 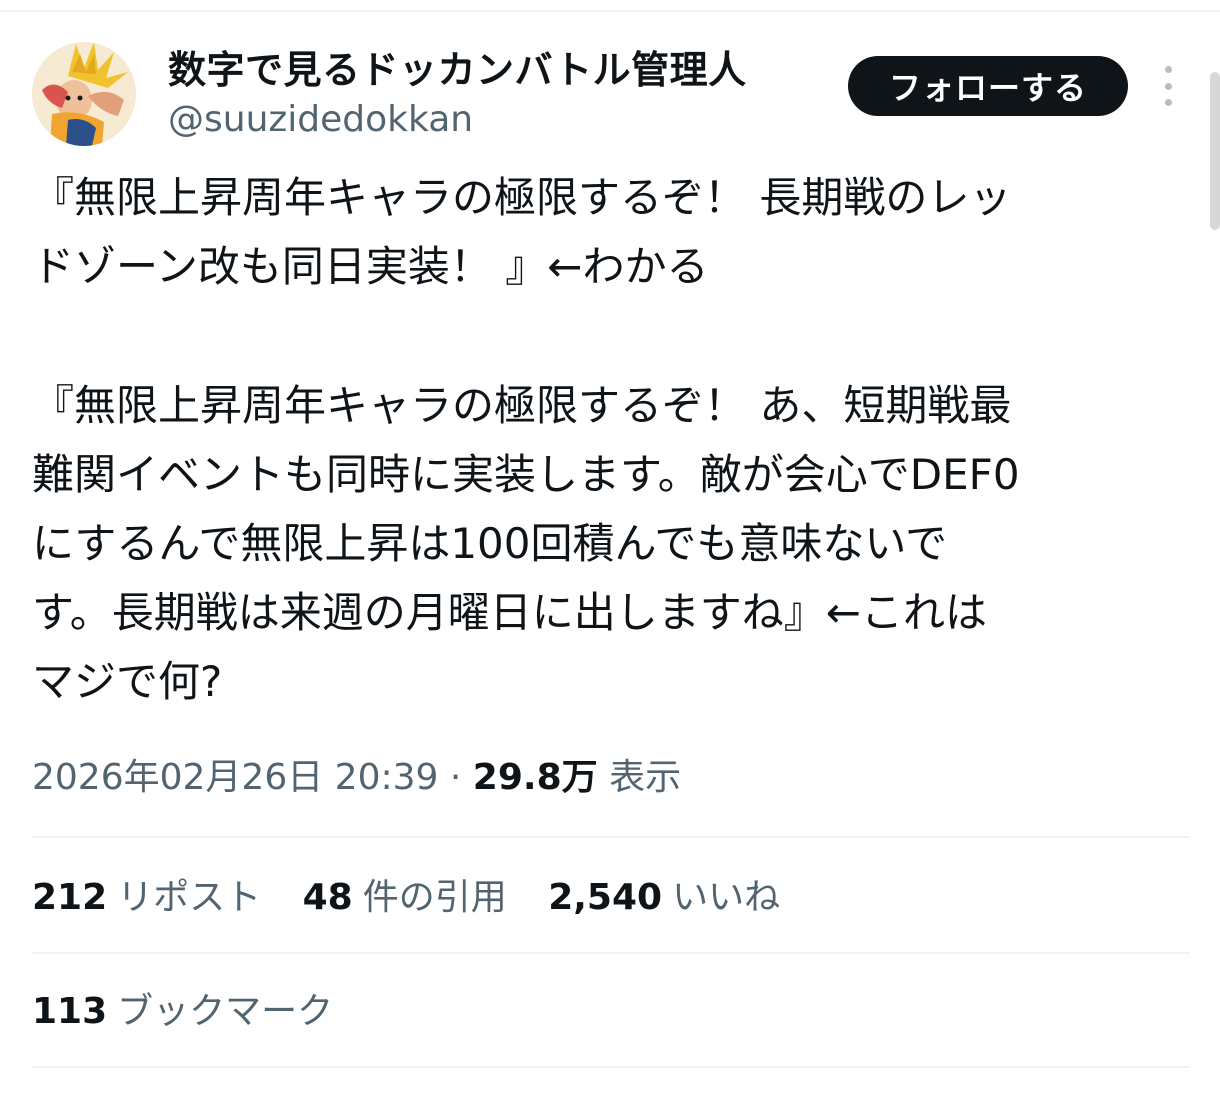 I want to click on tweet-text-line: 『無限上昇周年キャラの極限するぞ！ 長期戦のレッ, so click(x=522, y=197).